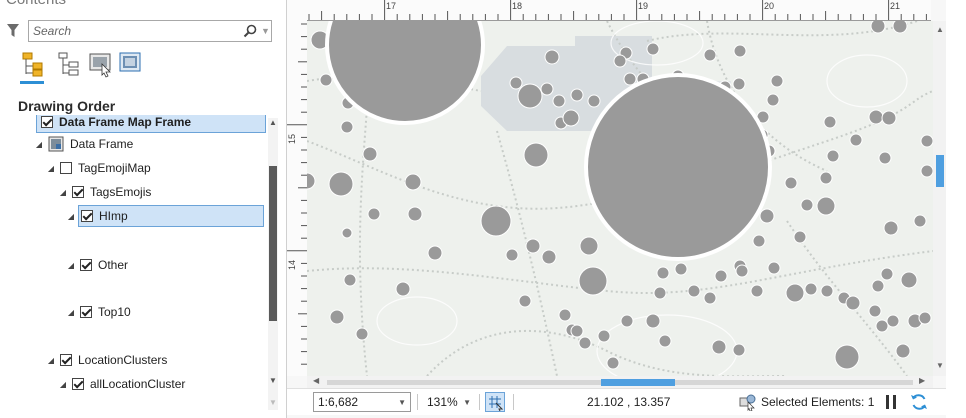  I want to click on tree-item-data-frame: ◢ Data Frame, so click(83, 144).